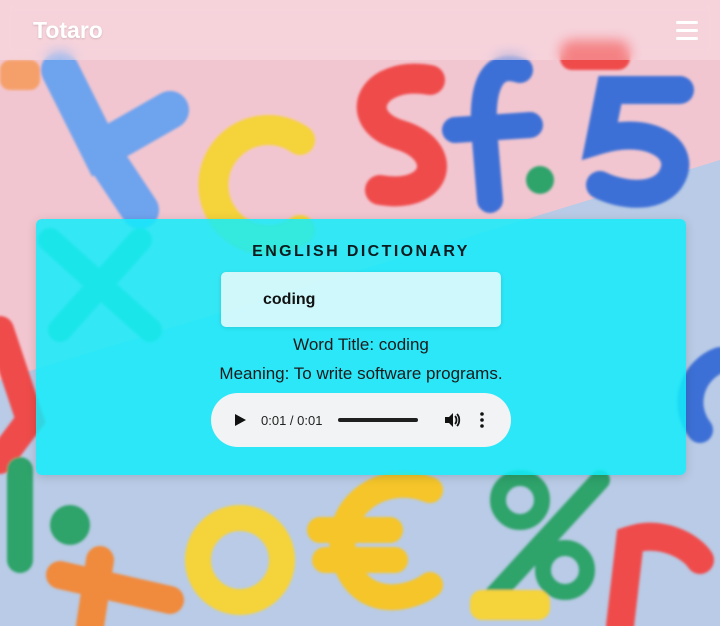 The height and width of the screenshot is (626, 720). Describe the element at coordinates (68, 30) in the screenshot. I see `site-logo: Totaro` at that location.